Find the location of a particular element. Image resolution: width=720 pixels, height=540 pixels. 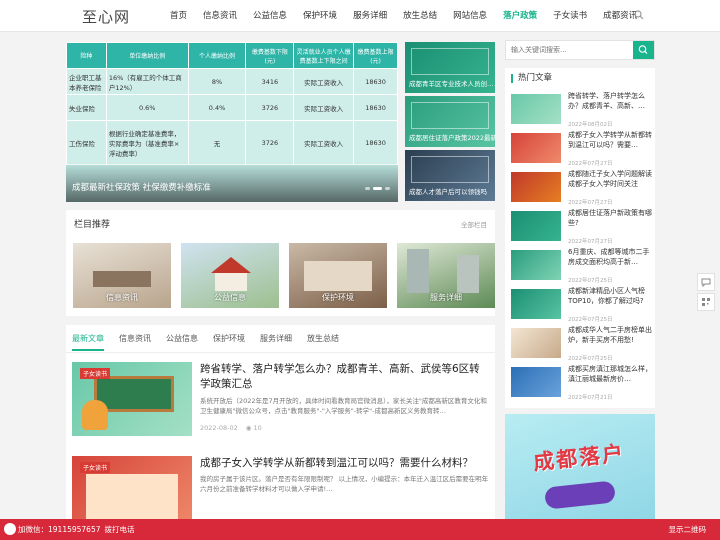

column-card-news: 信息资讯 is located at coordinates (122, 275).